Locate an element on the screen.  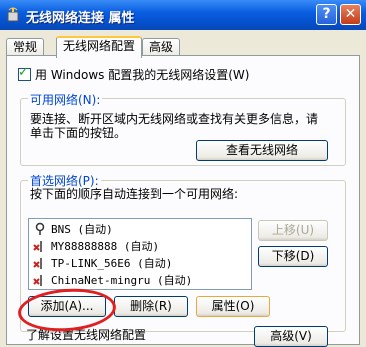
window-title: 无线网络连接 属性 is located at coordinates (80, 18).